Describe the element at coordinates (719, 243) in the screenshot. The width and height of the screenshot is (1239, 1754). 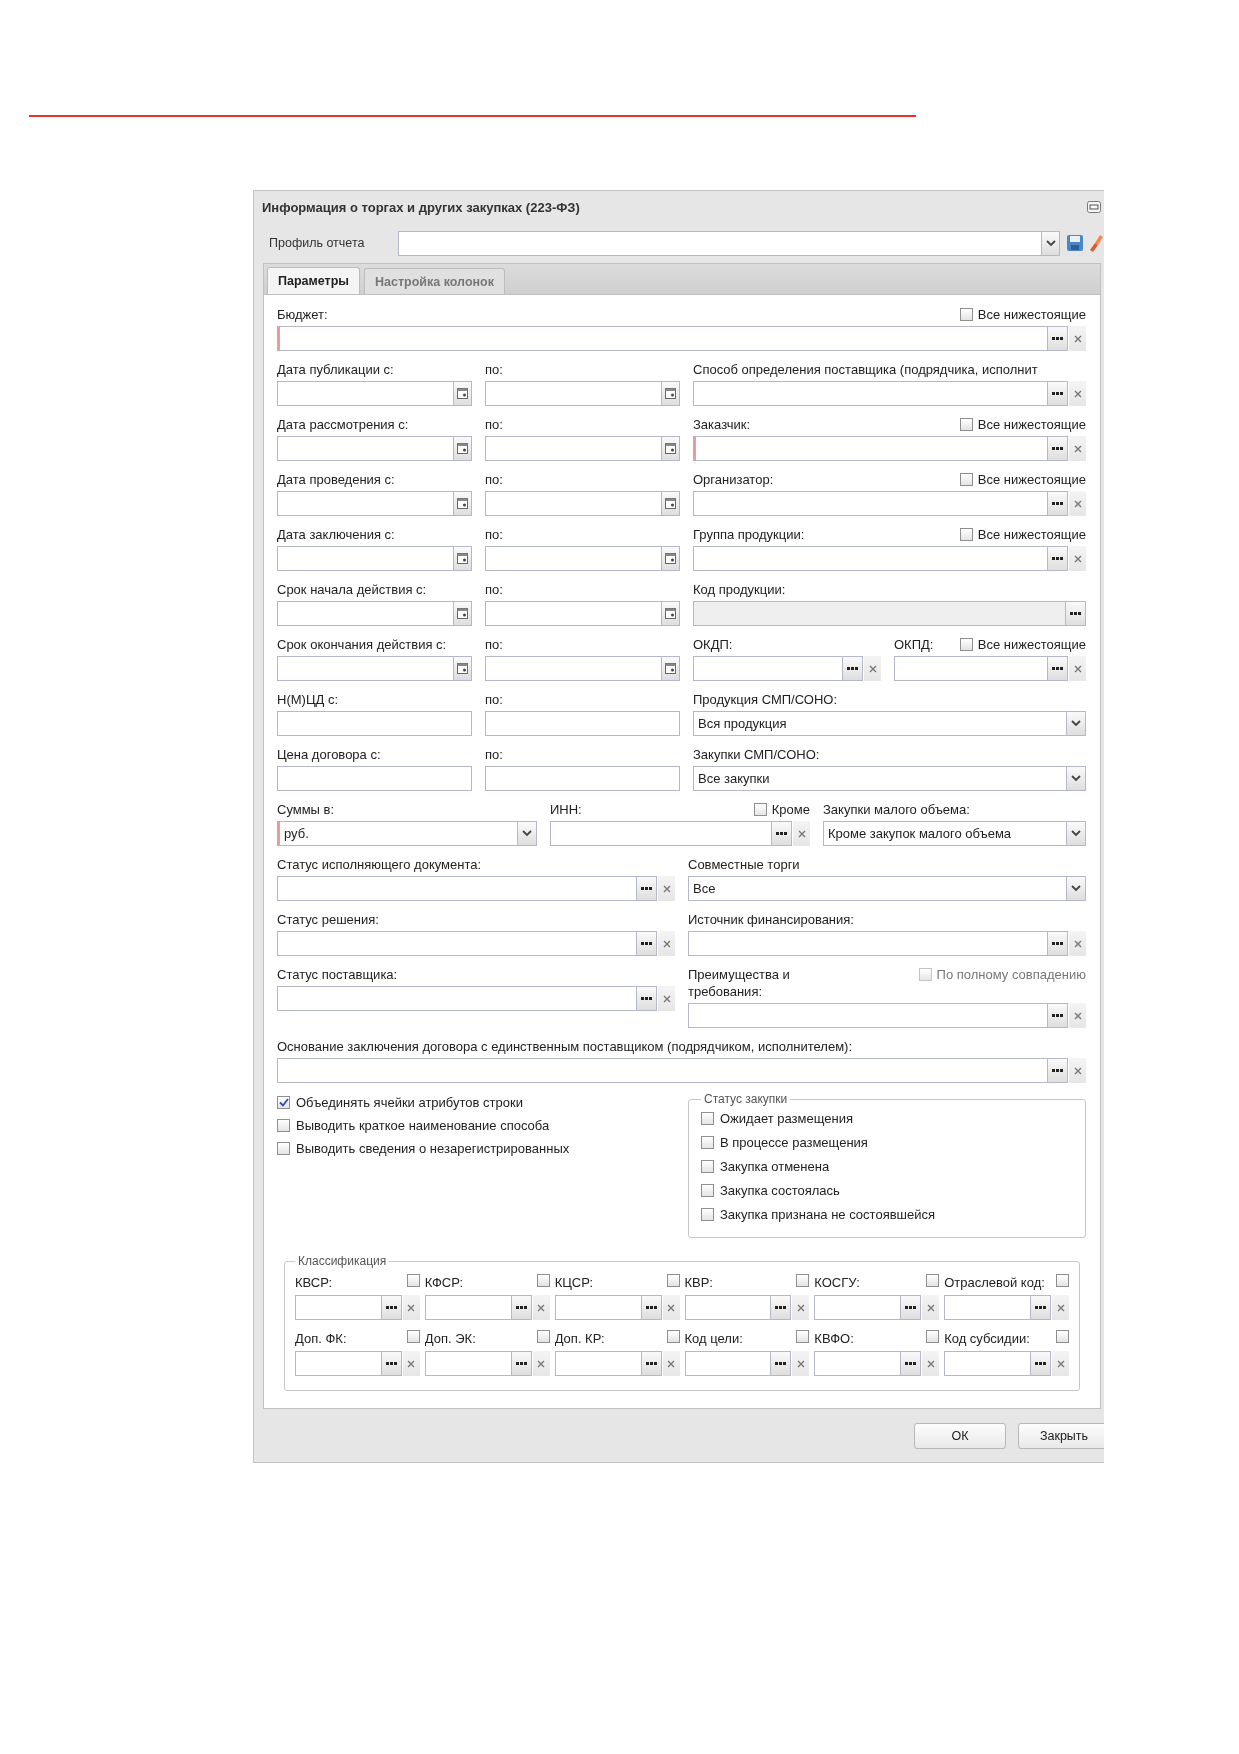
I see `profile-field` at that location.